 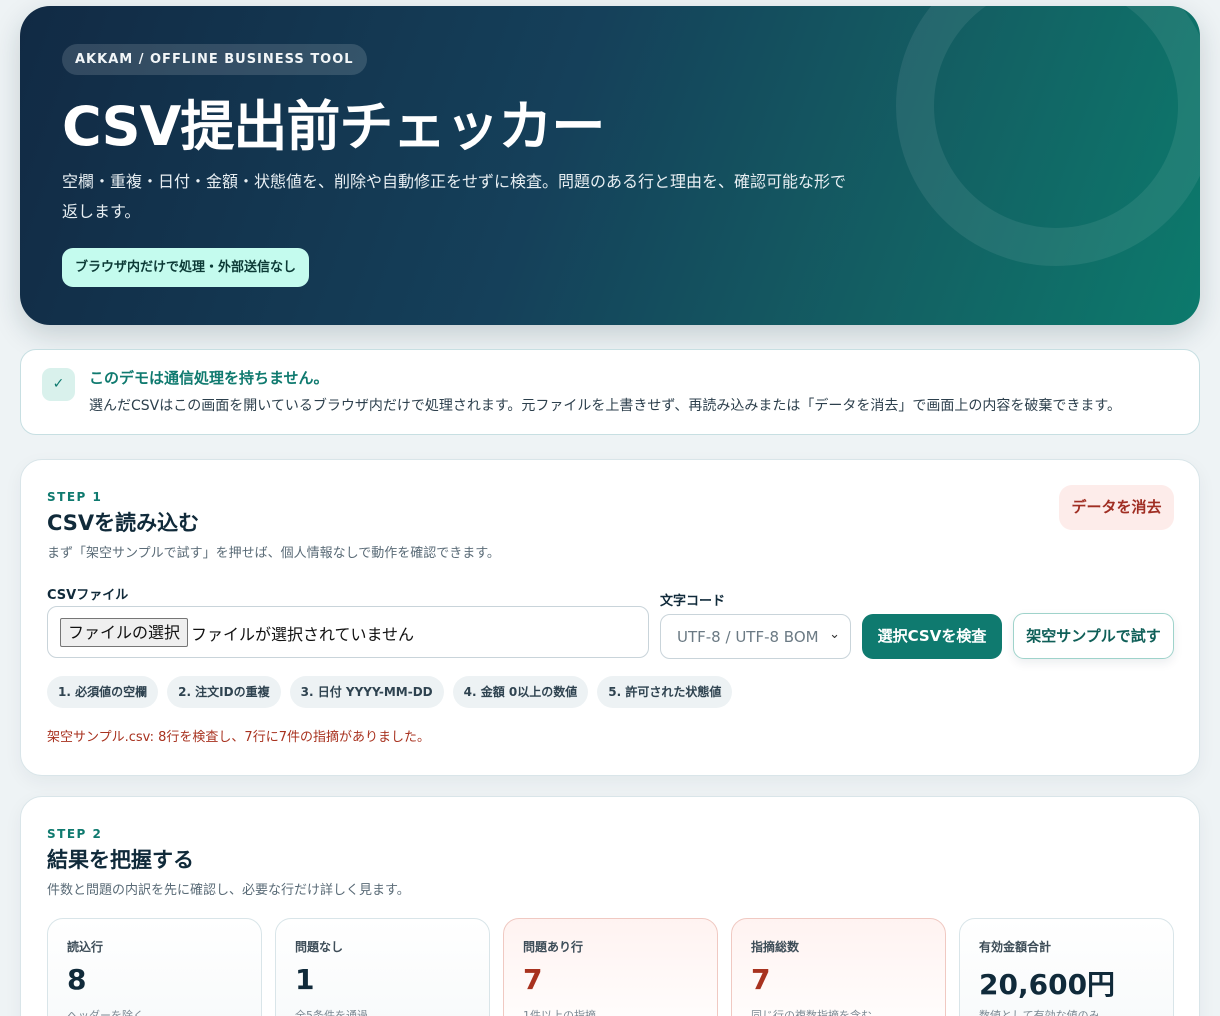 I want to click on file-label: CSVファイル, so click(x=88, y=595).